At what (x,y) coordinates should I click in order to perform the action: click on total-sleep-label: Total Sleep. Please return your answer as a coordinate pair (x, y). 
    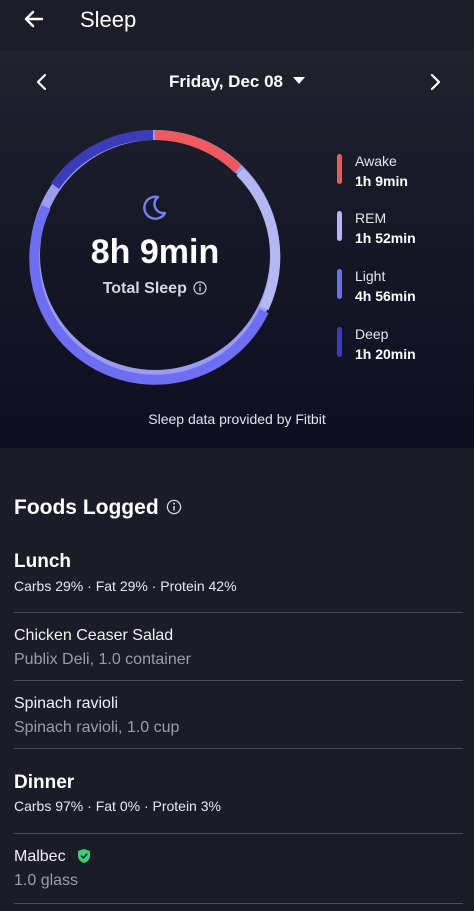
    Looking at the image, I should click on (144, 288).